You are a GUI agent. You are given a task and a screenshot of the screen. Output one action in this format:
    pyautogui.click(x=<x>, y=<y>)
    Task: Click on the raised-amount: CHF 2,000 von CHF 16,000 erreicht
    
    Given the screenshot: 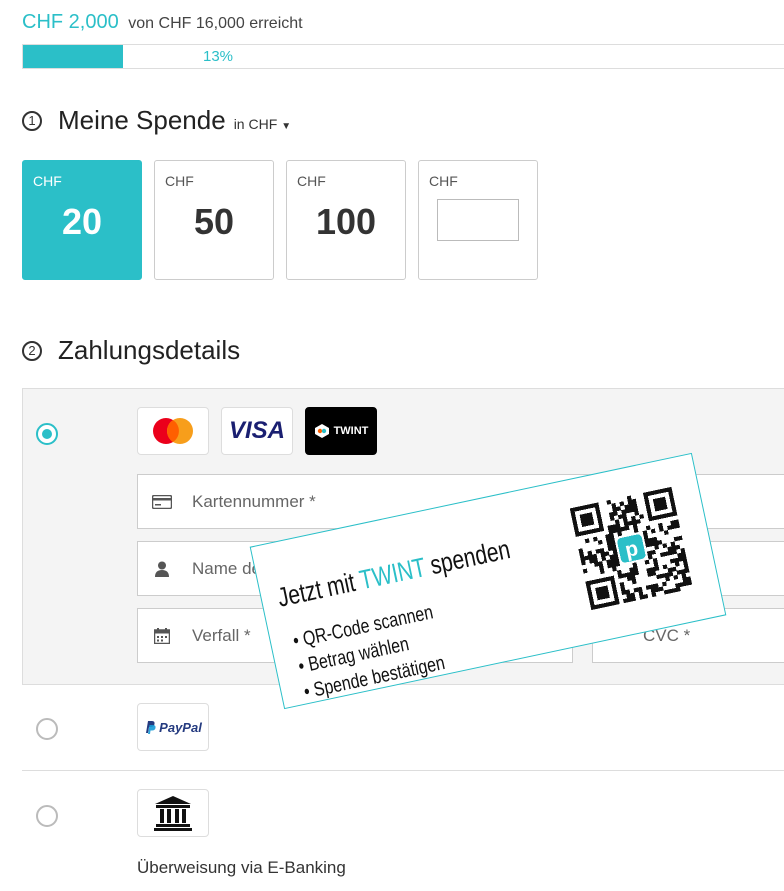 What is the action you would take?
    pyautogui.click(x=162, y=22)
    